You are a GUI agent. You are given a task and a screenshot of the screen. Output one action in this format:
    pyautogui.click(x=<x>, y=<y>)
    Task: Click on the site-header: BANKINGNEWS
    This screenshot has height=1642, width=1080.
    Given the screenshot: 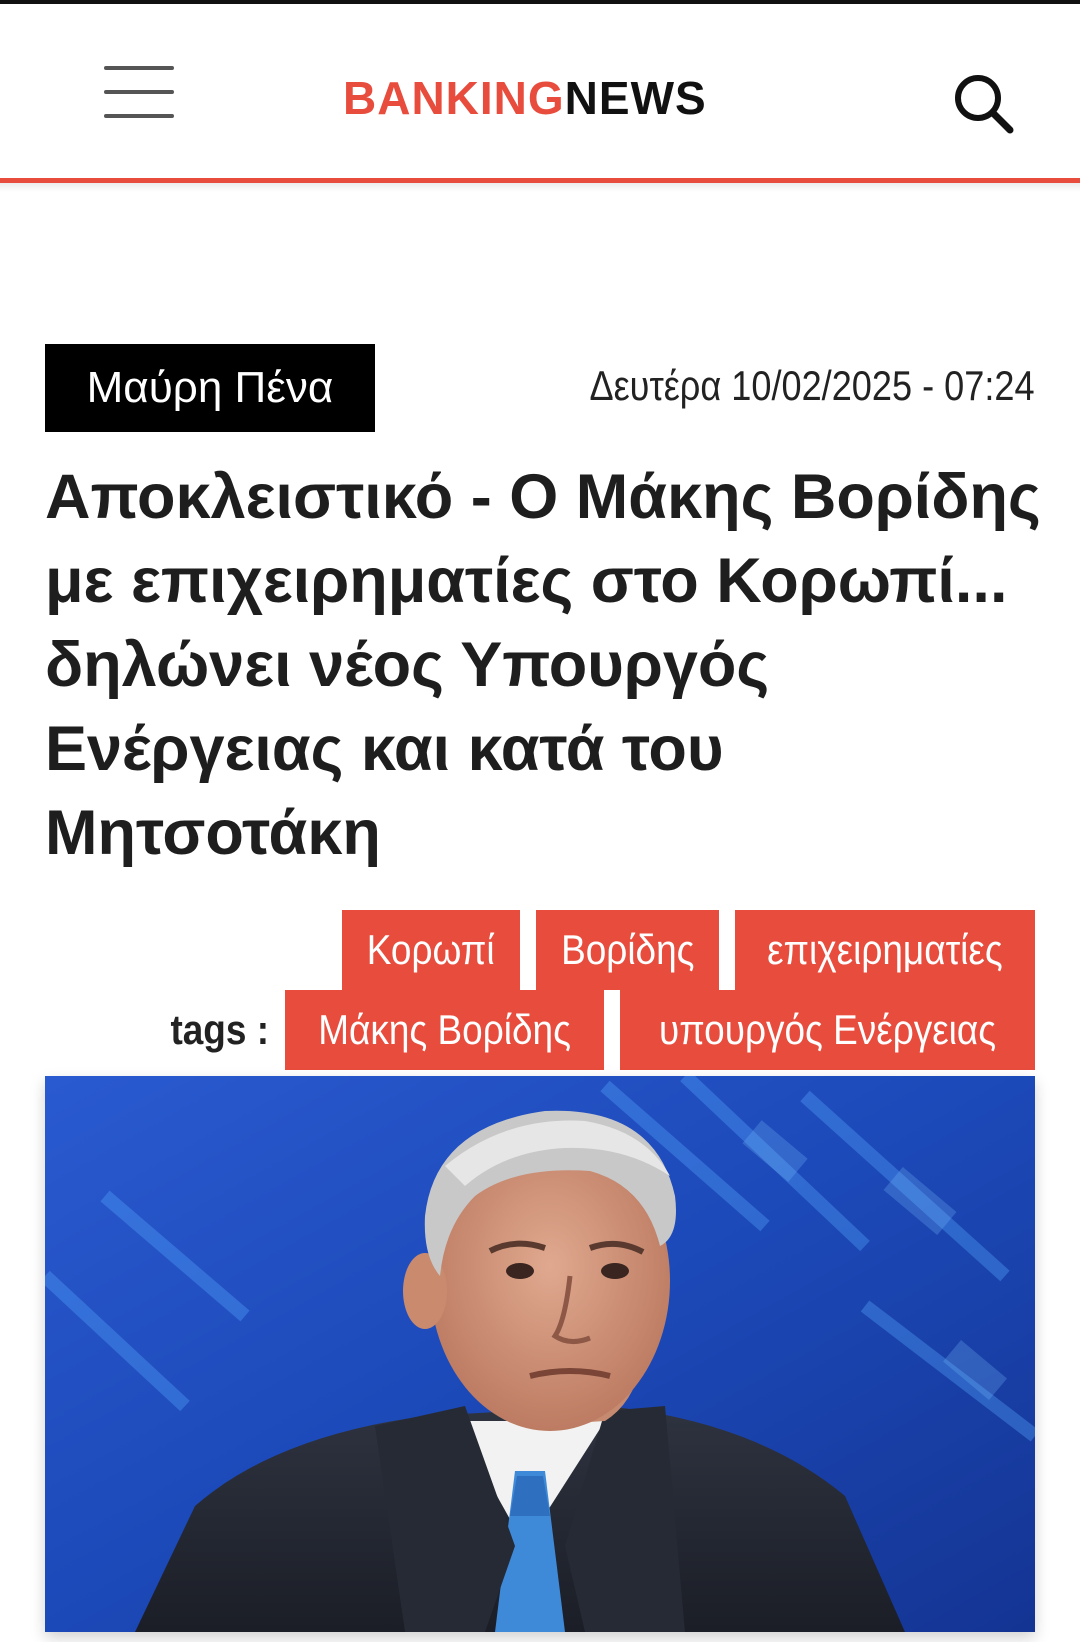 What is the action you would take?
    pyautogui.click(x=540, y=91)
    